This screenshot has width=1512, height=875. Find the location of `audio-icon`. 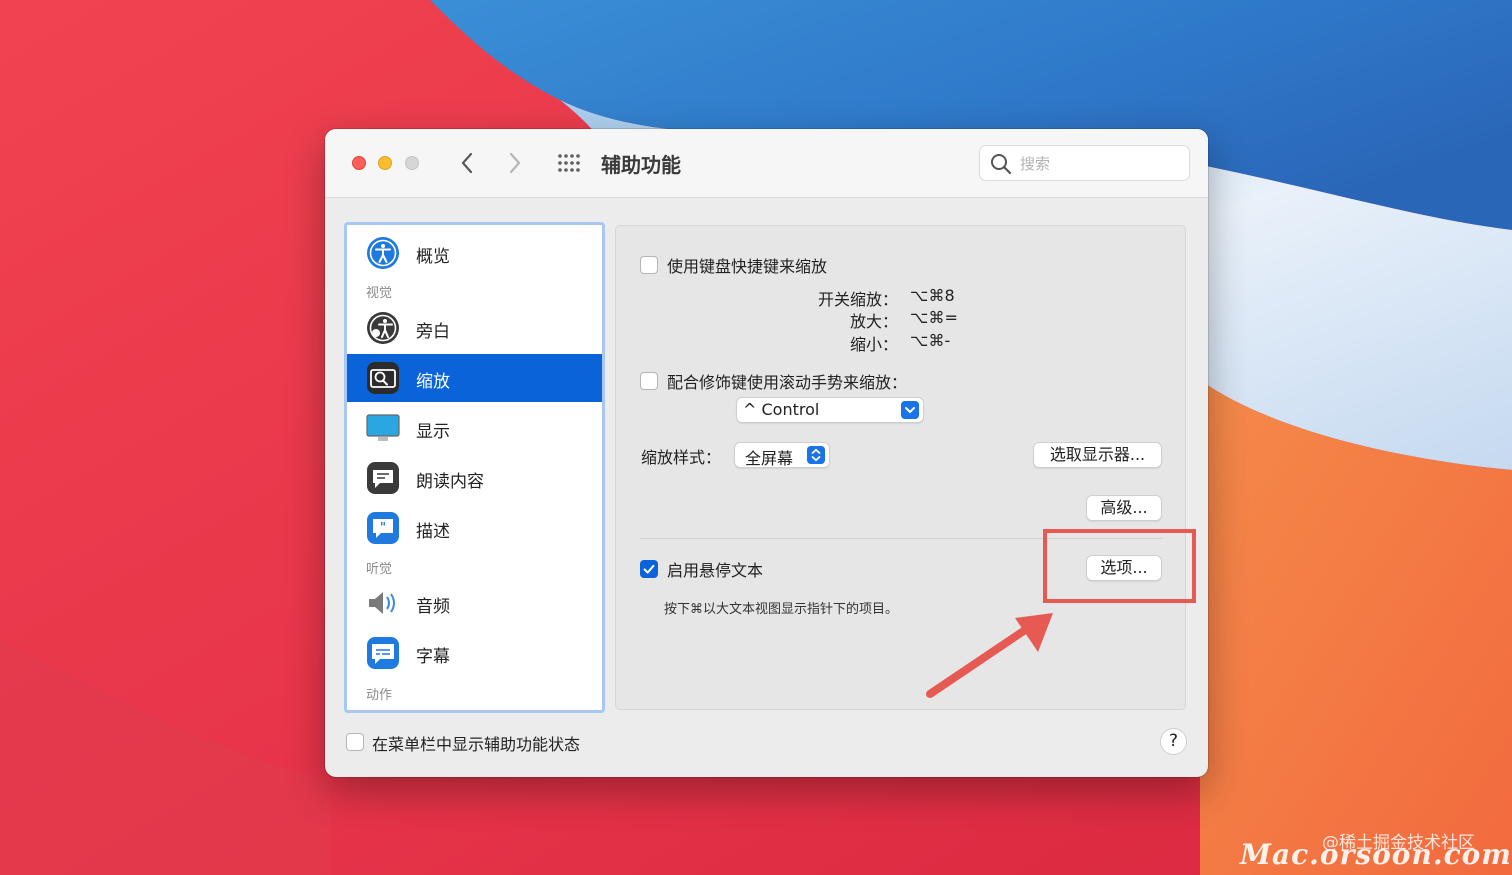

audio-icon is located at coordinates (382, 603).